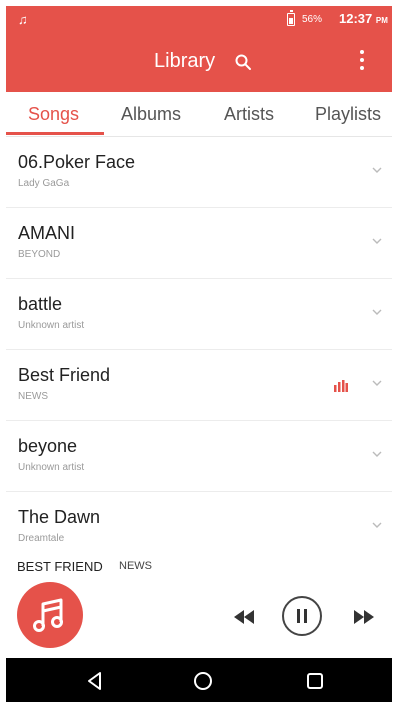  Describe the element at coordinates (199, 314) in the screenshot. I see `list-item: battle Unknown artist` at that location.